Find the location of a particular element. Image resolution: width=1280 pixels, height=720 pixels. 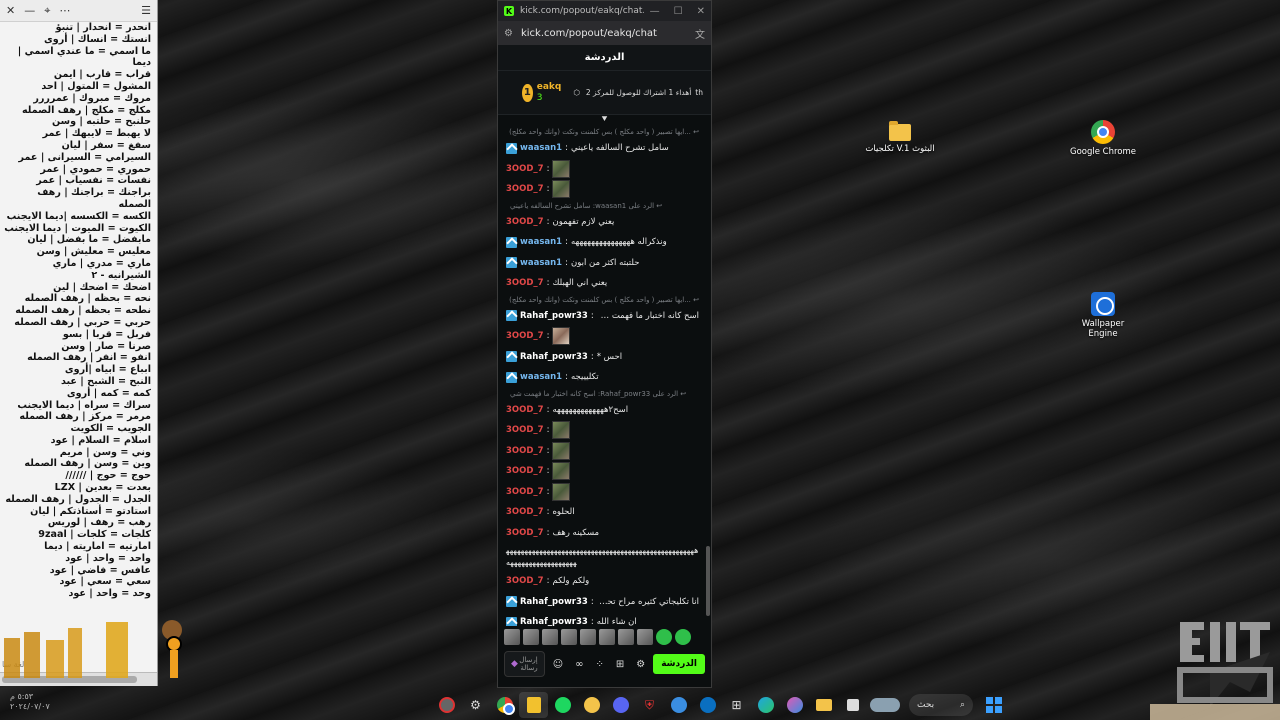

chat-scrollbar is located at coordinates (708, 376).